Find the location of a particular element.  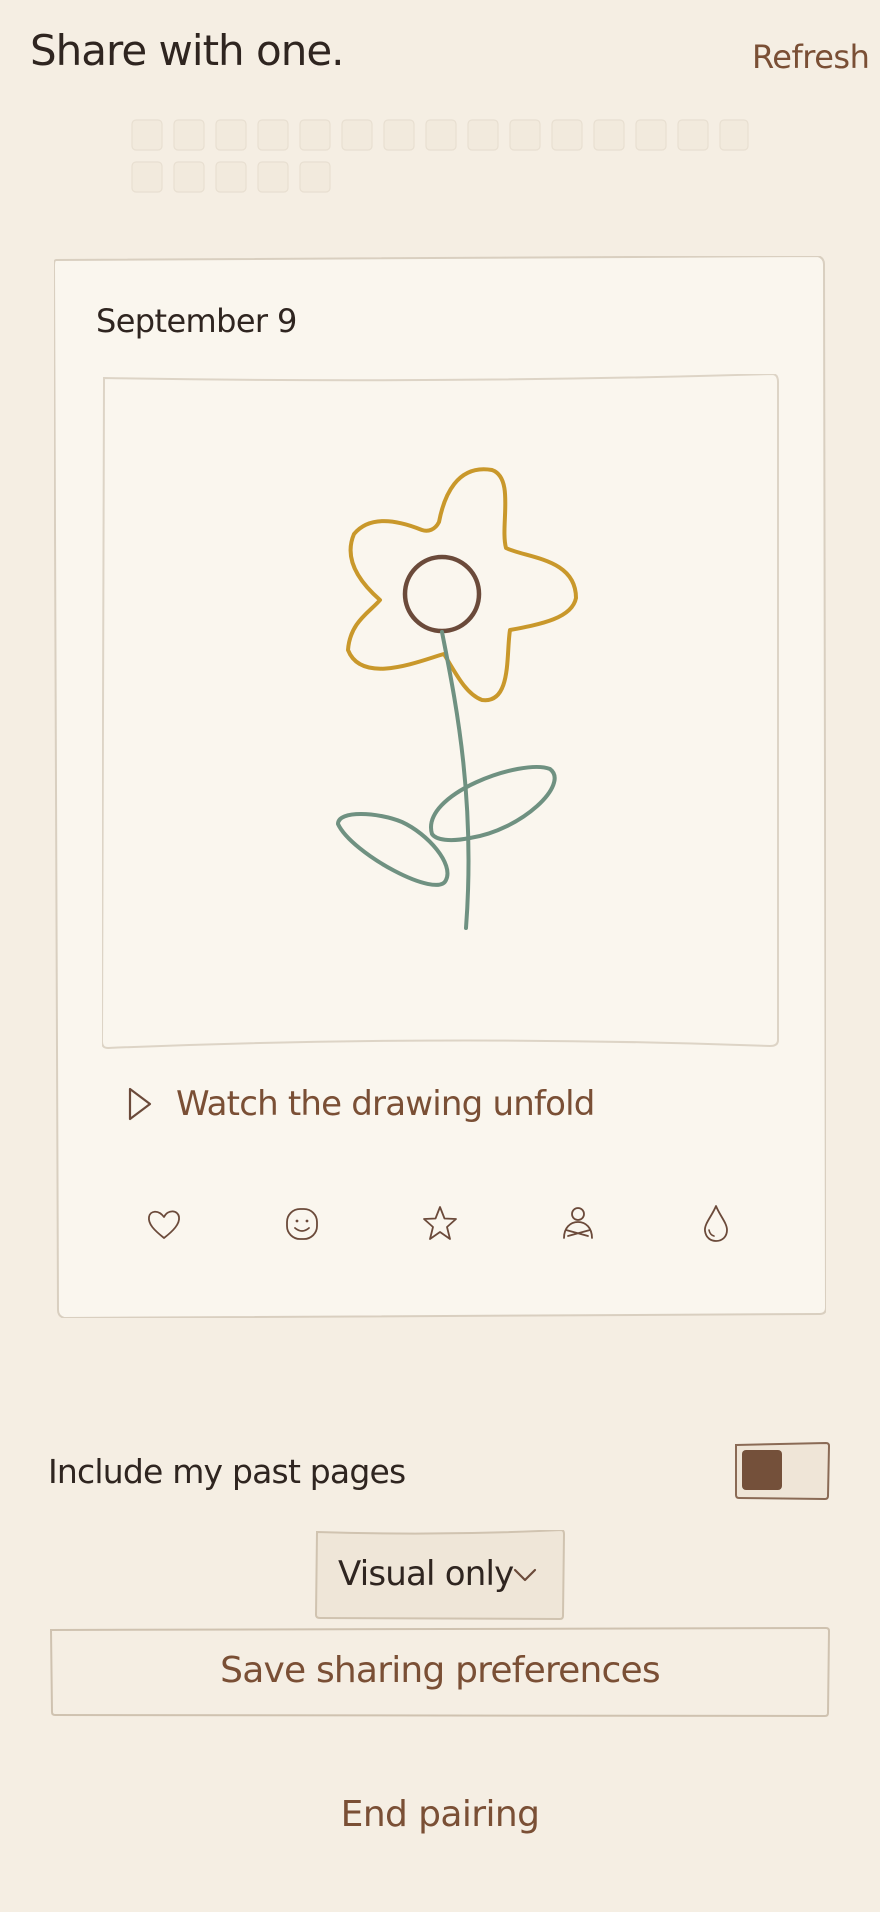

watch-replay-button: Watch the drawing unfold is located at coordinates (360, 1104).